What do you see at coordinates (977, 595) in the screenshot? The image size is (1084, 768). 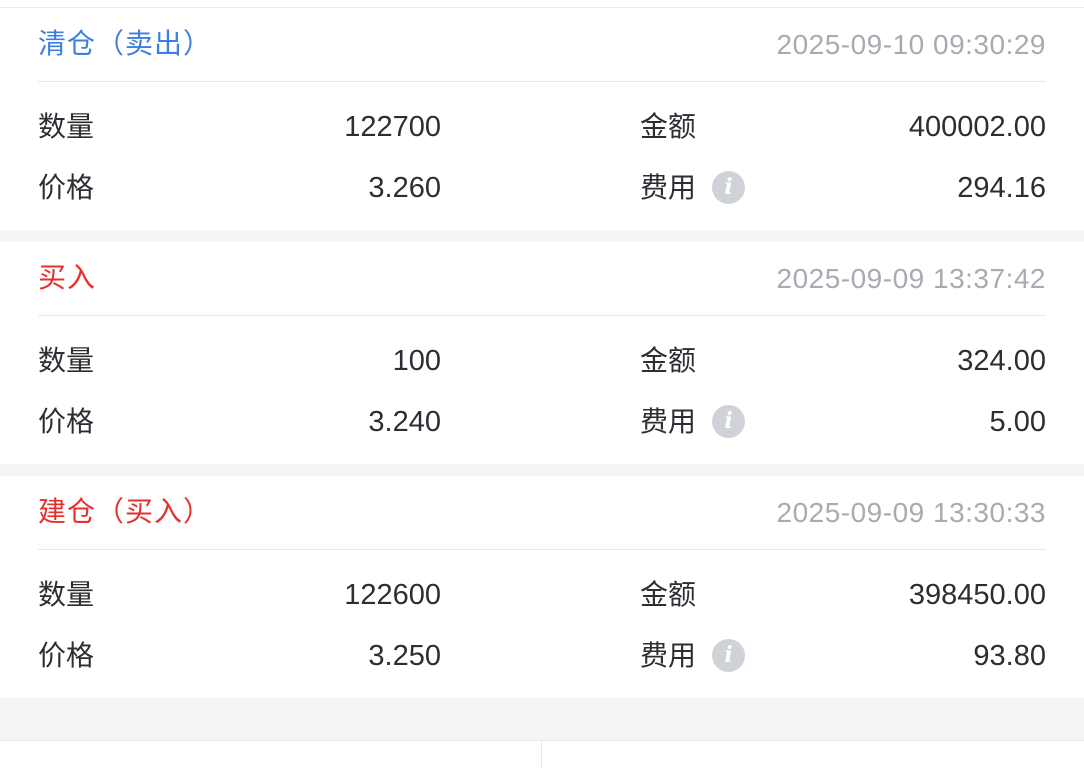 I see `amount-value: 398450.00` at bounding box center [977, 595].